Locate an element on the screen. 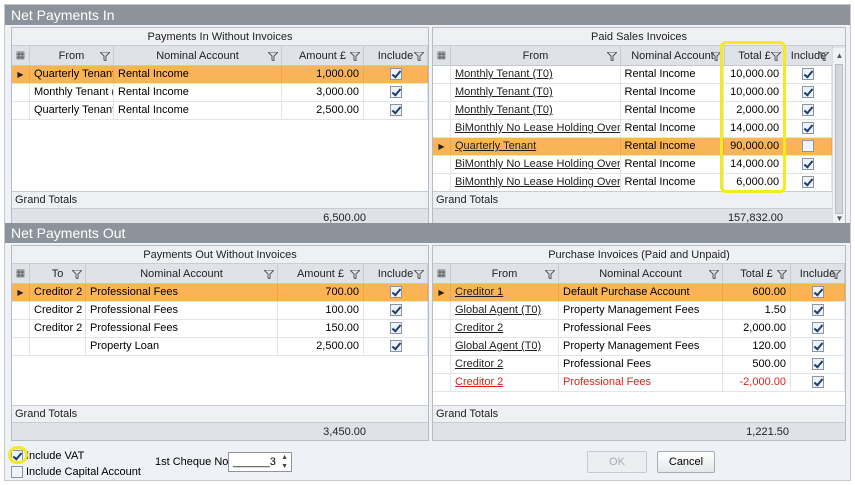 This screenshot has width=855, height=485. psi-col-include: Include is located at coordinates (809, 55).